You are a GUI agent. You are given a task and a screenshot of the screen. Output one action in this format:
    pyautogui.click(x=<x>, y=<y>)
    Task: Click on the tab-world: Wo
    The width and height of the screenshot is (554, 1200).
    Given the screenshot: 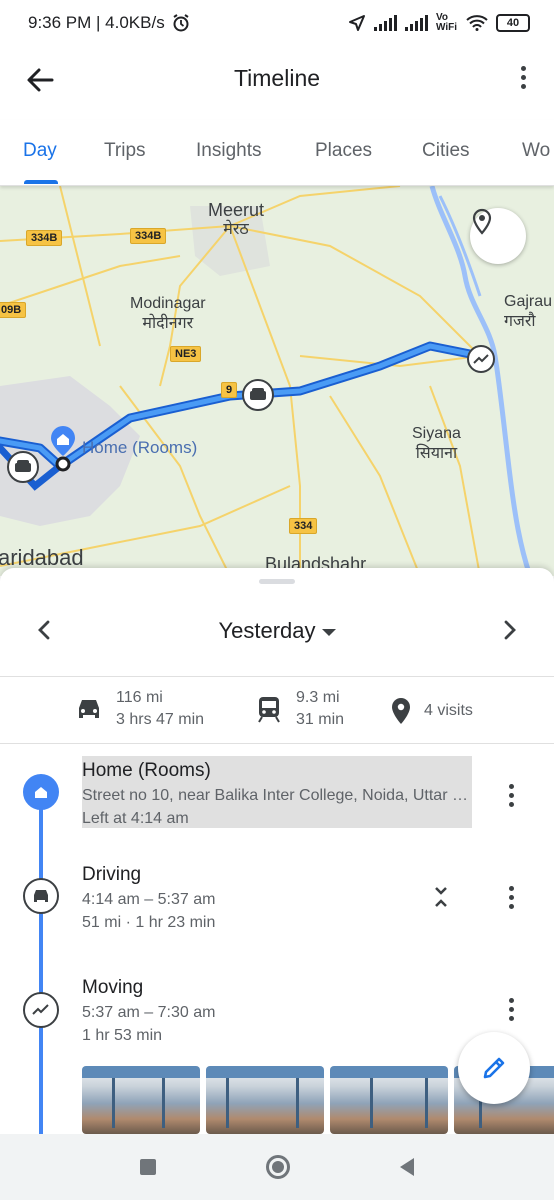 What is the action you would take?
    pyautogui.click(x=536, y=151)
    